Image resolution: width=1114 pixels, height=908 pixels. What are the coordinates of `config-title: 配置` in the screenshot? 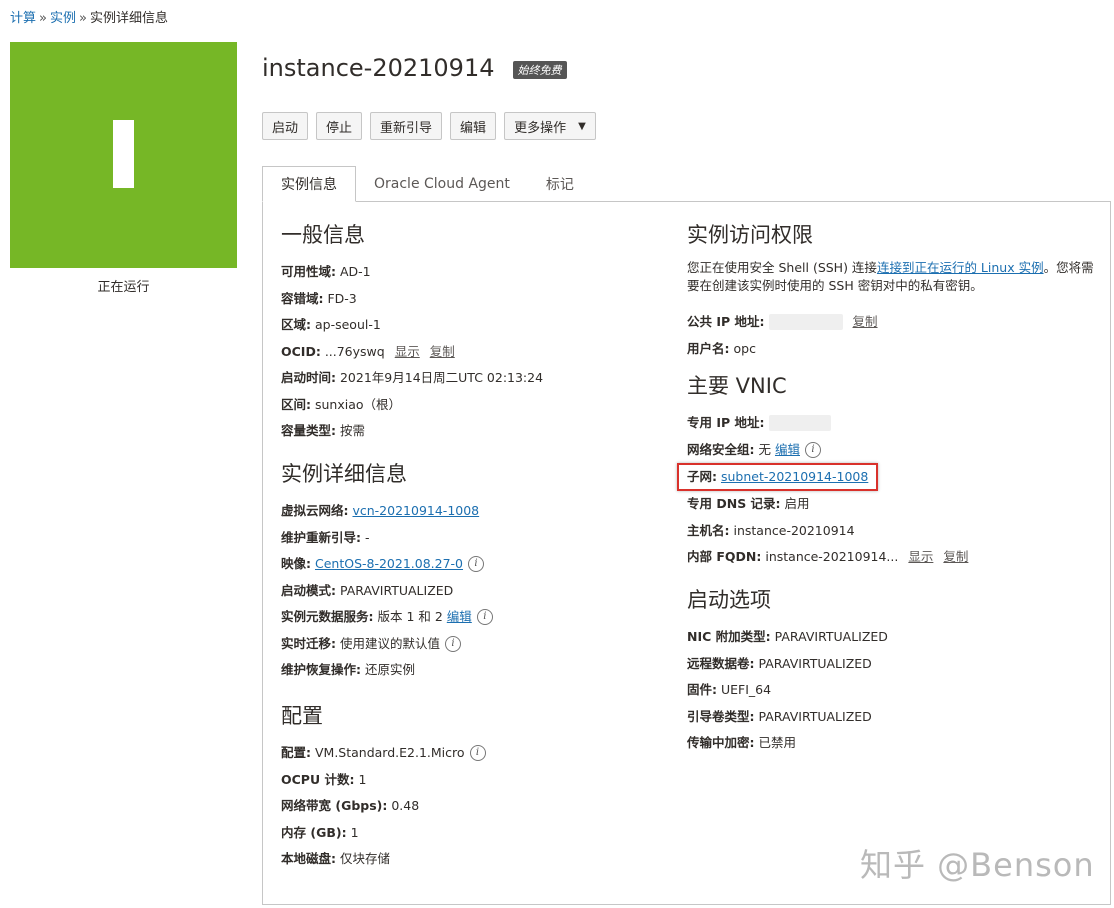 It's located at (302, 716).